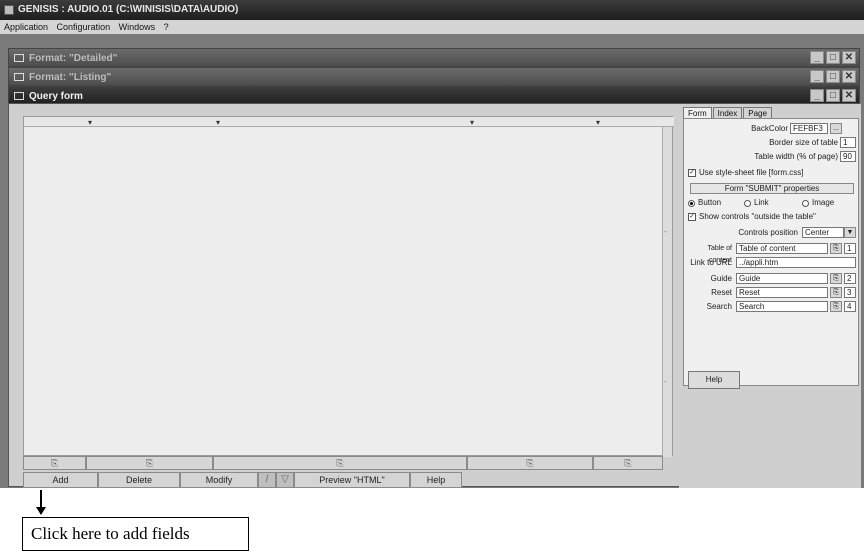  What do you see at coordinates (56, 96) in the screenshot?
I see `window-title: Query form` at bounding box center [56, 96].